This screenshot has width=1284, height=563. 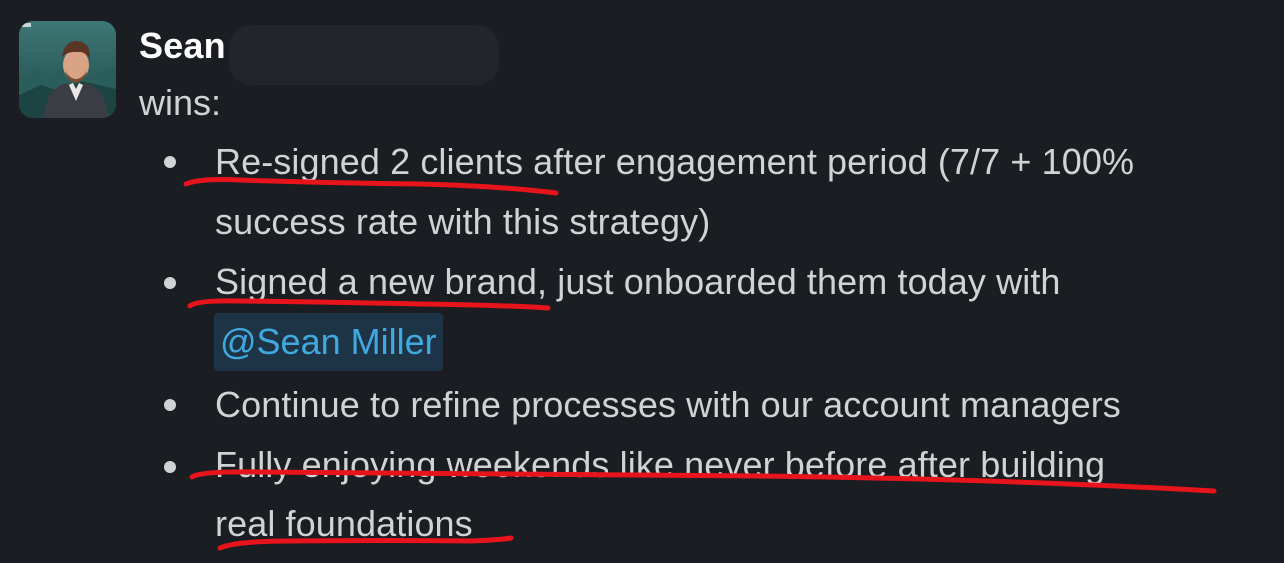 I want to click on user-mention: @Sean Miller, so click(x=328, y=342).